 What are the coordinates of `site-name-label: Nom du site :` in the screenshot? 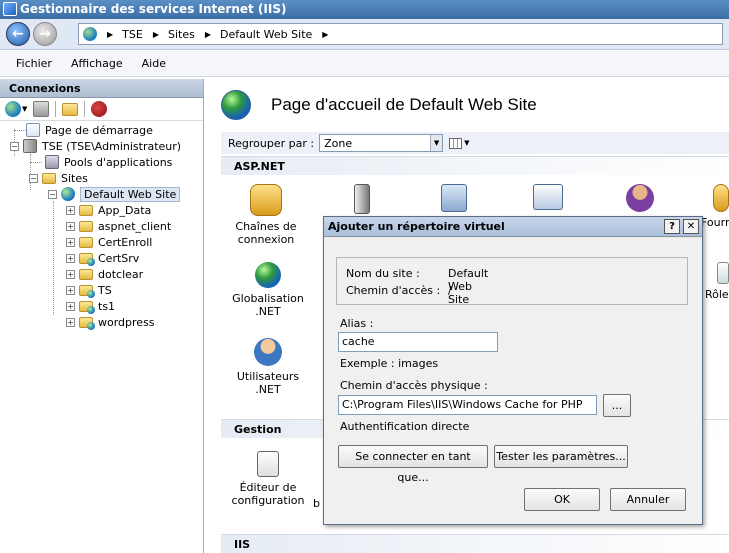 It's located at (383, 273).